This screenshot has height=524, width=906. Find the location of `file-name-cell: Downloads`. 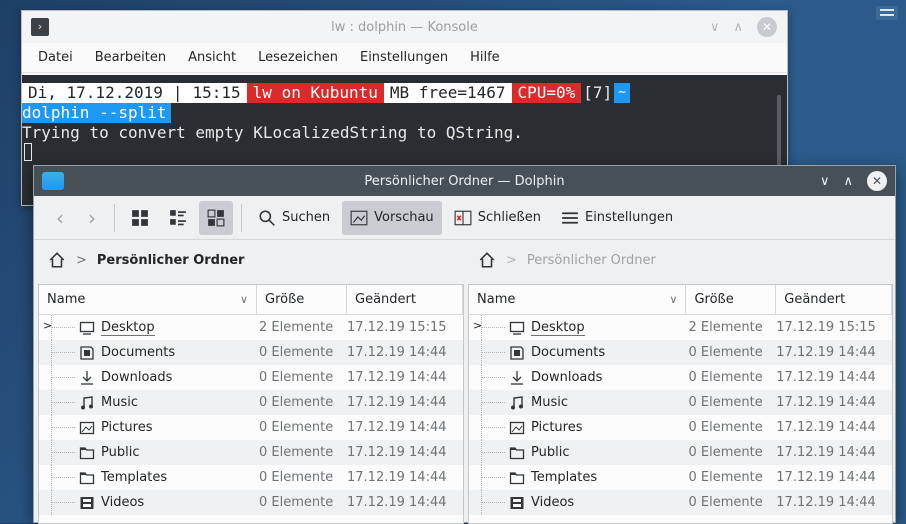

file-name-cell: Downloads is located at coordinates (577, 377).